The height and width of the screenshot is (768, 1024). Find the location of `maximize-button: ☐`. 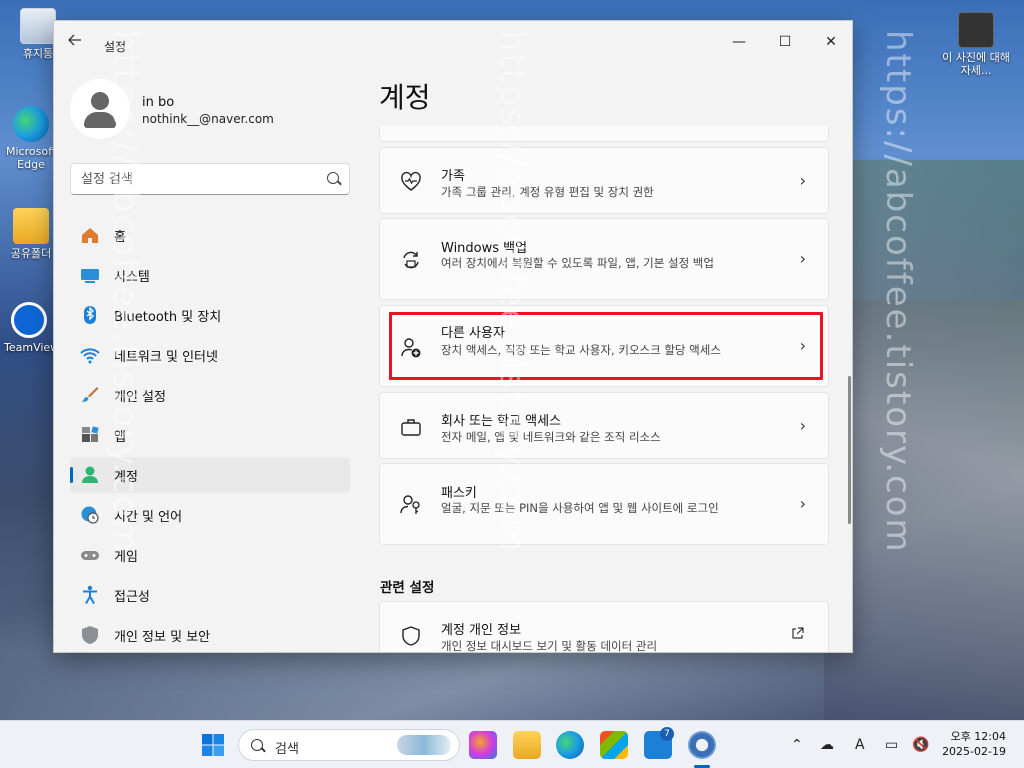

maximize-button: ☐ is located at coordinates (785, 42).